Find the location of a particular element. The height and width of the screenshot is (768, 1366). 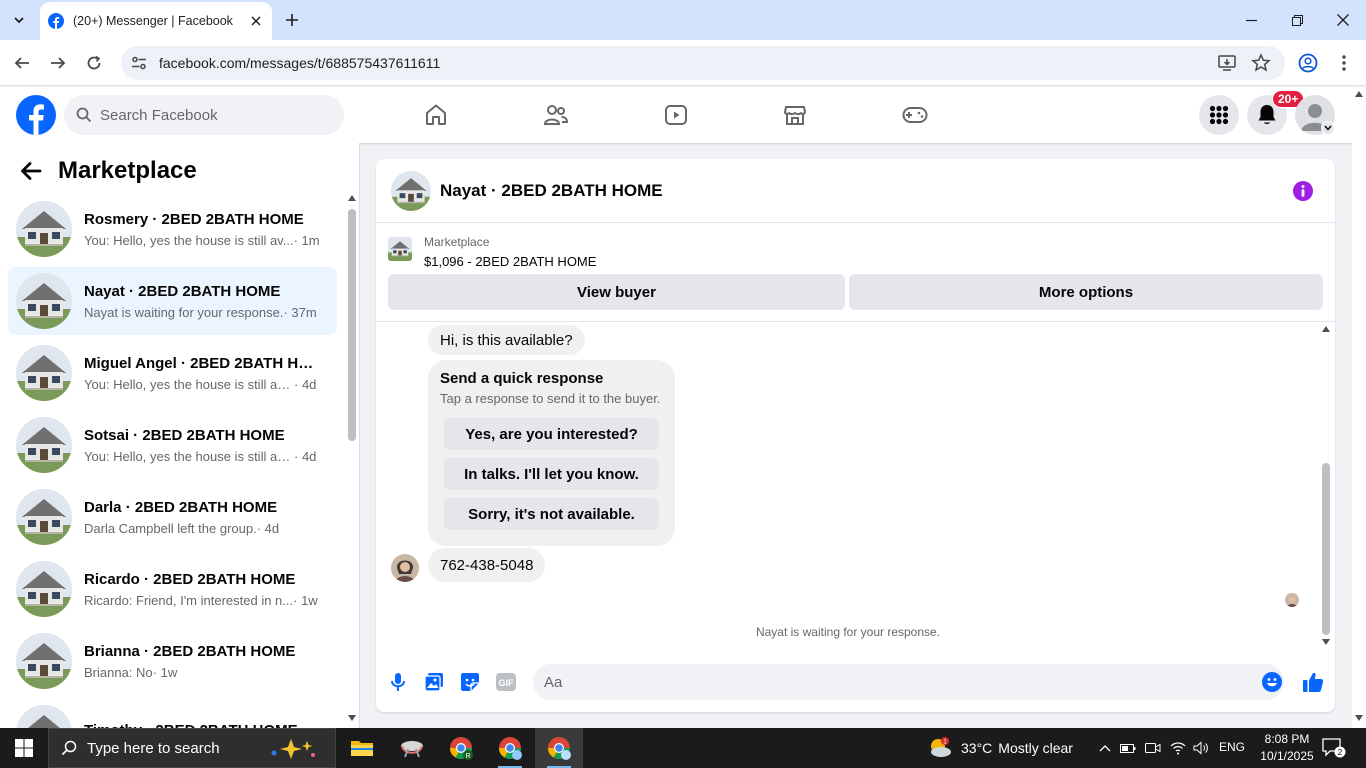

back-button is located at coordinates (22, 63).